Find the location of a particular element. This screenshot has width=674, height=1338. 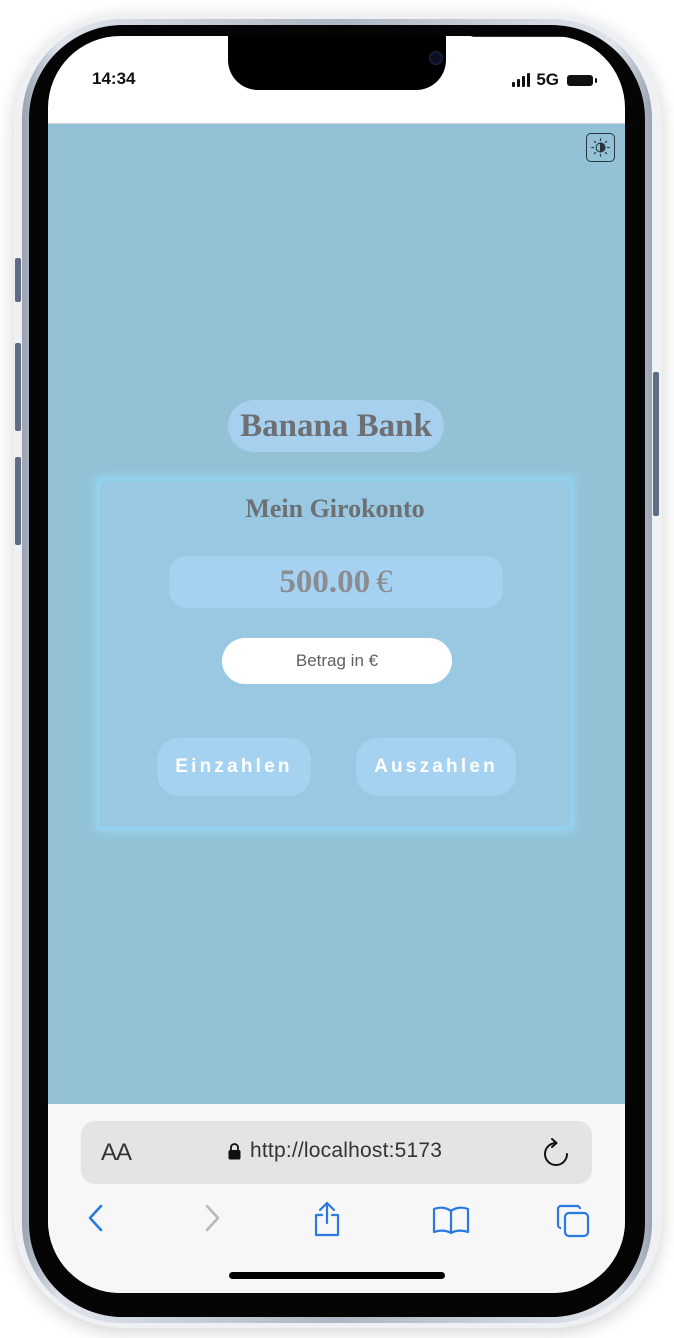

status-time: 14:34 is located at coordinates (114, 78).